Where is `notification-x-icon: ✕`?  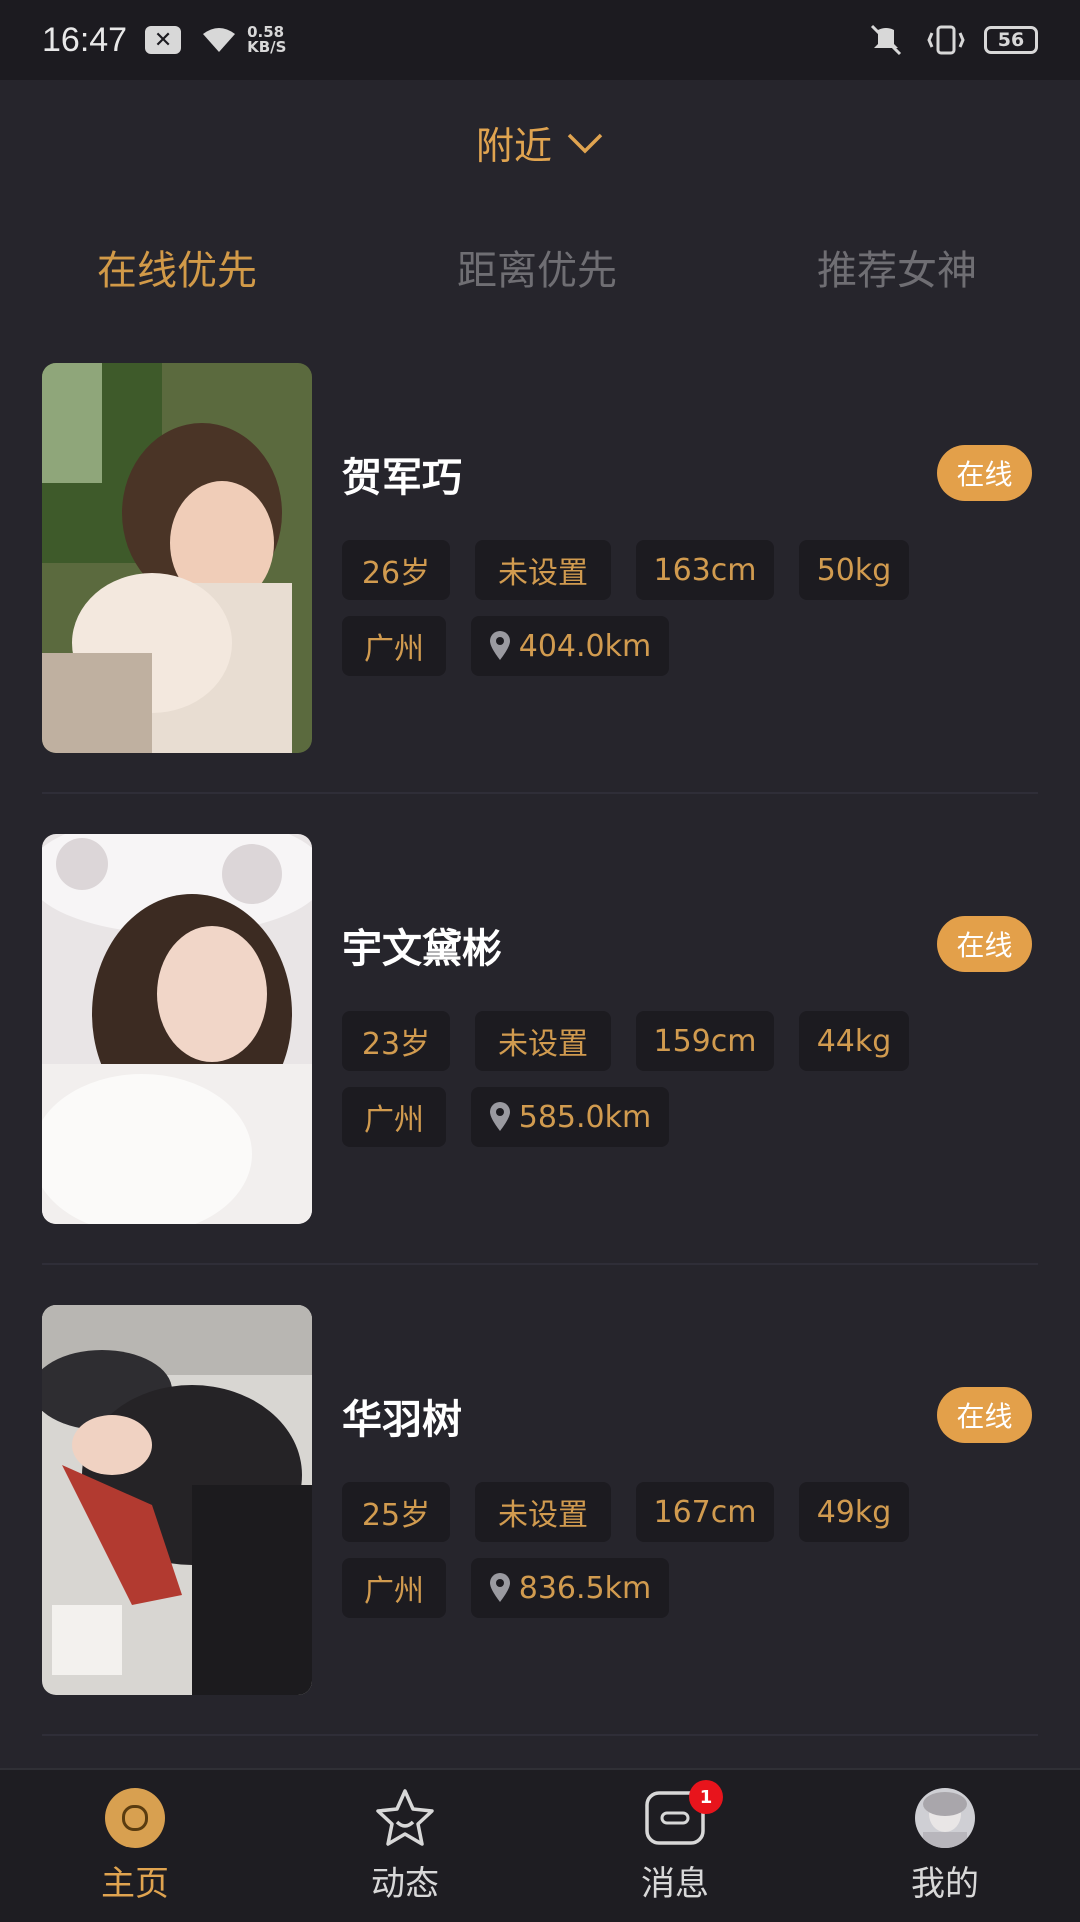
notification-x-icon: ✕ is located at coordinates (163, 40).